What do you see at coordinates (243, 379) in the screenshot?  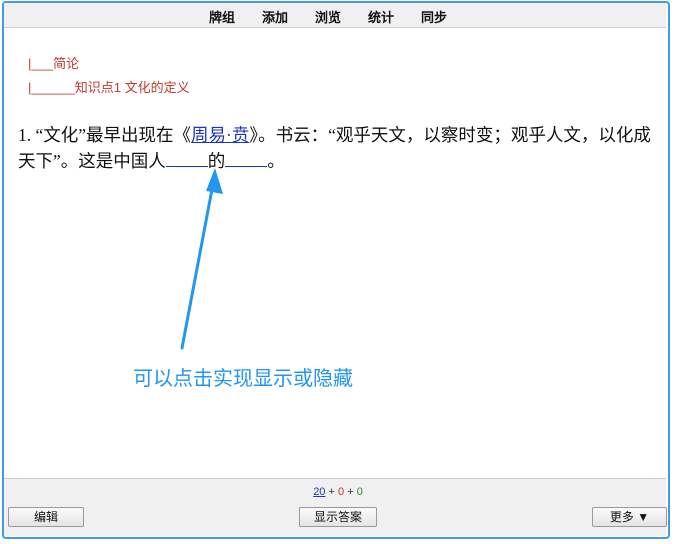 I see `annotation-note: 可以点击实现显示或隐藏` at bounding box center [243, 379].